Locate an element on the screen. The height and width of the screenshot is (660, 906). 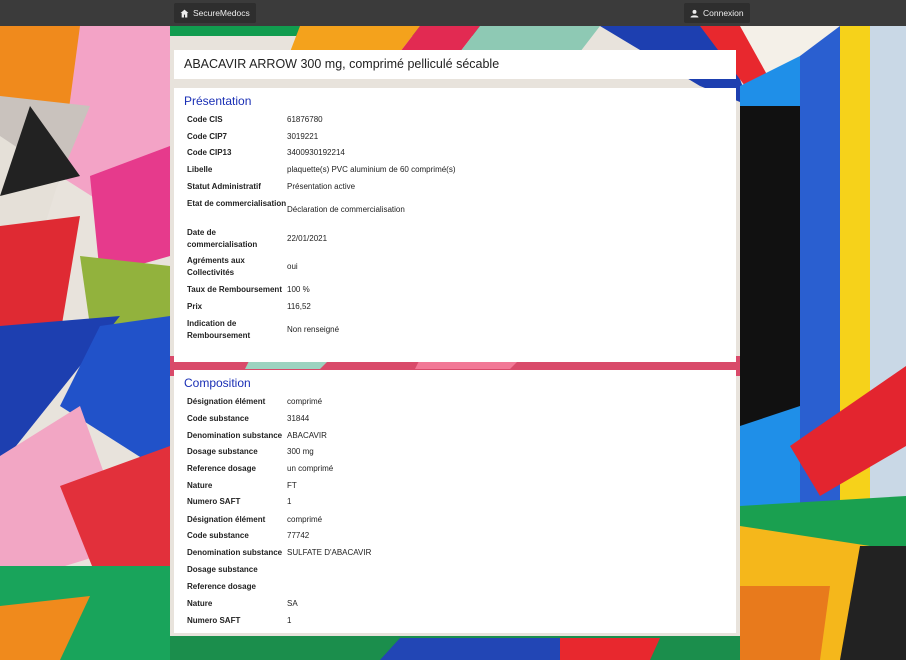
row-label: Libelle is located at coordinates (200, 169).